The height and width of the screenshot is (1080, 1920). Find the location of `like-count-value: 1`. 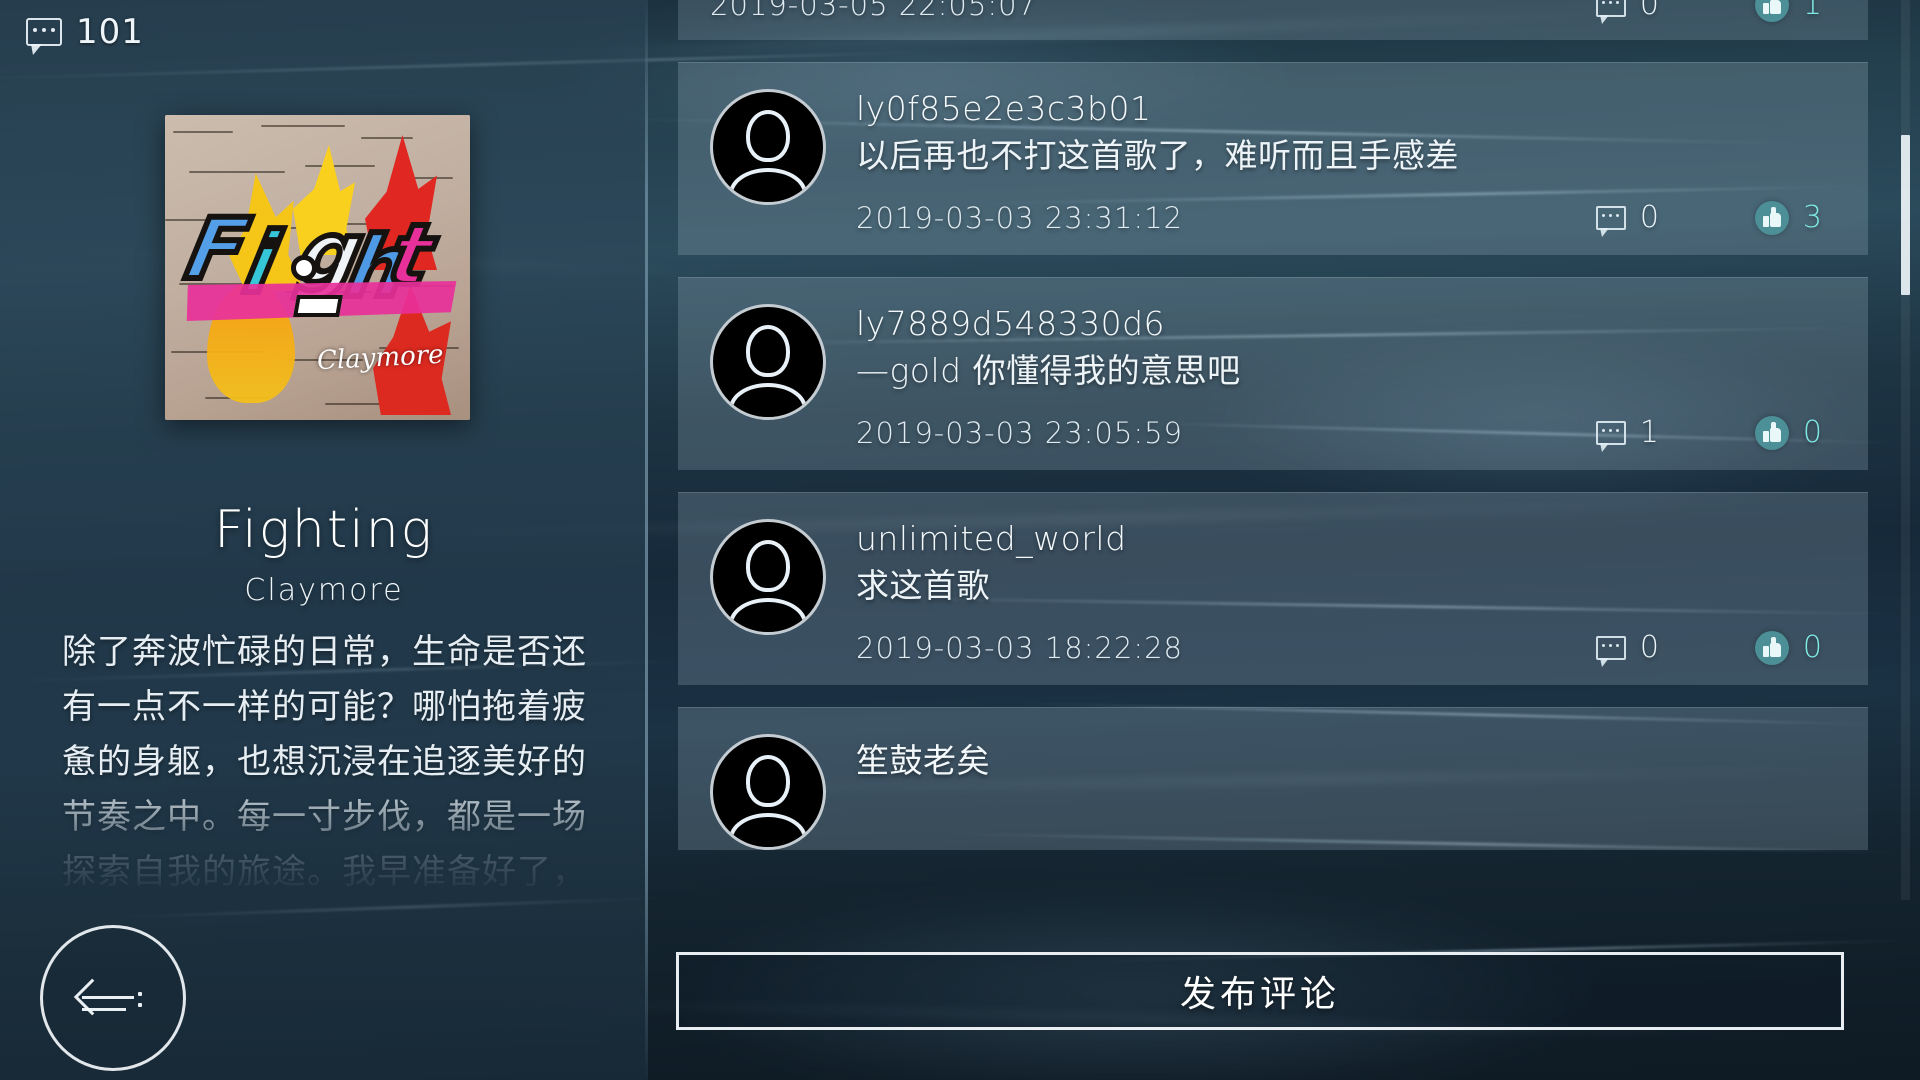

like-count-value: 1 is located at coordinates (1812, 11).